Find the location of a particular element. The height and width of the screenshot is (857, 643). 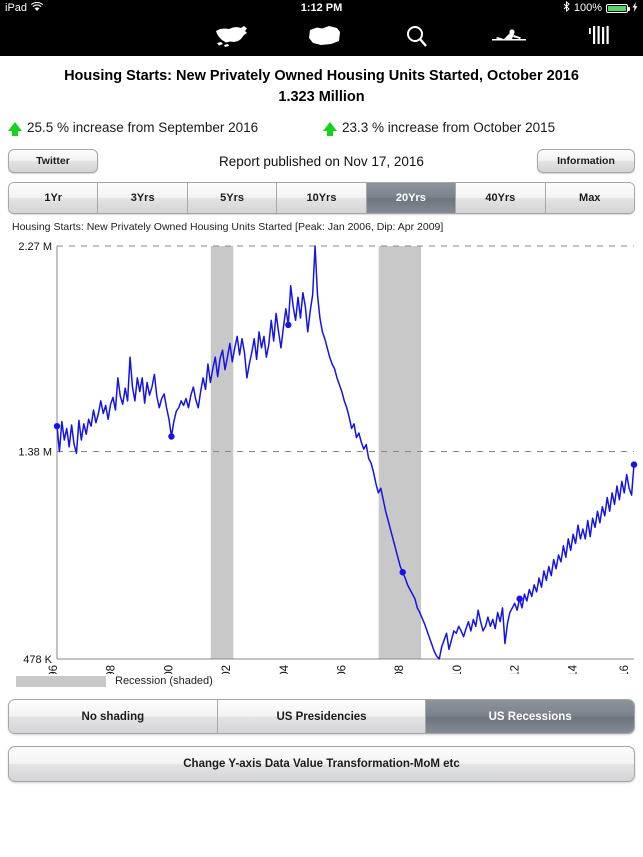

shading-option-presidencies: US Presidencies is located at coordinates (322, 717).